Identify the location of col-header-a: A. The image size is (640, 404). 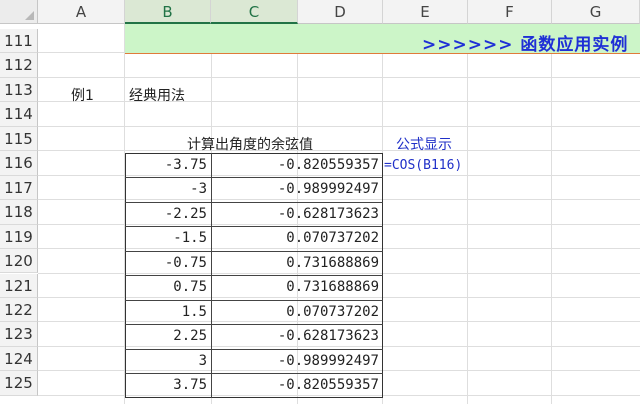
(81, 12).